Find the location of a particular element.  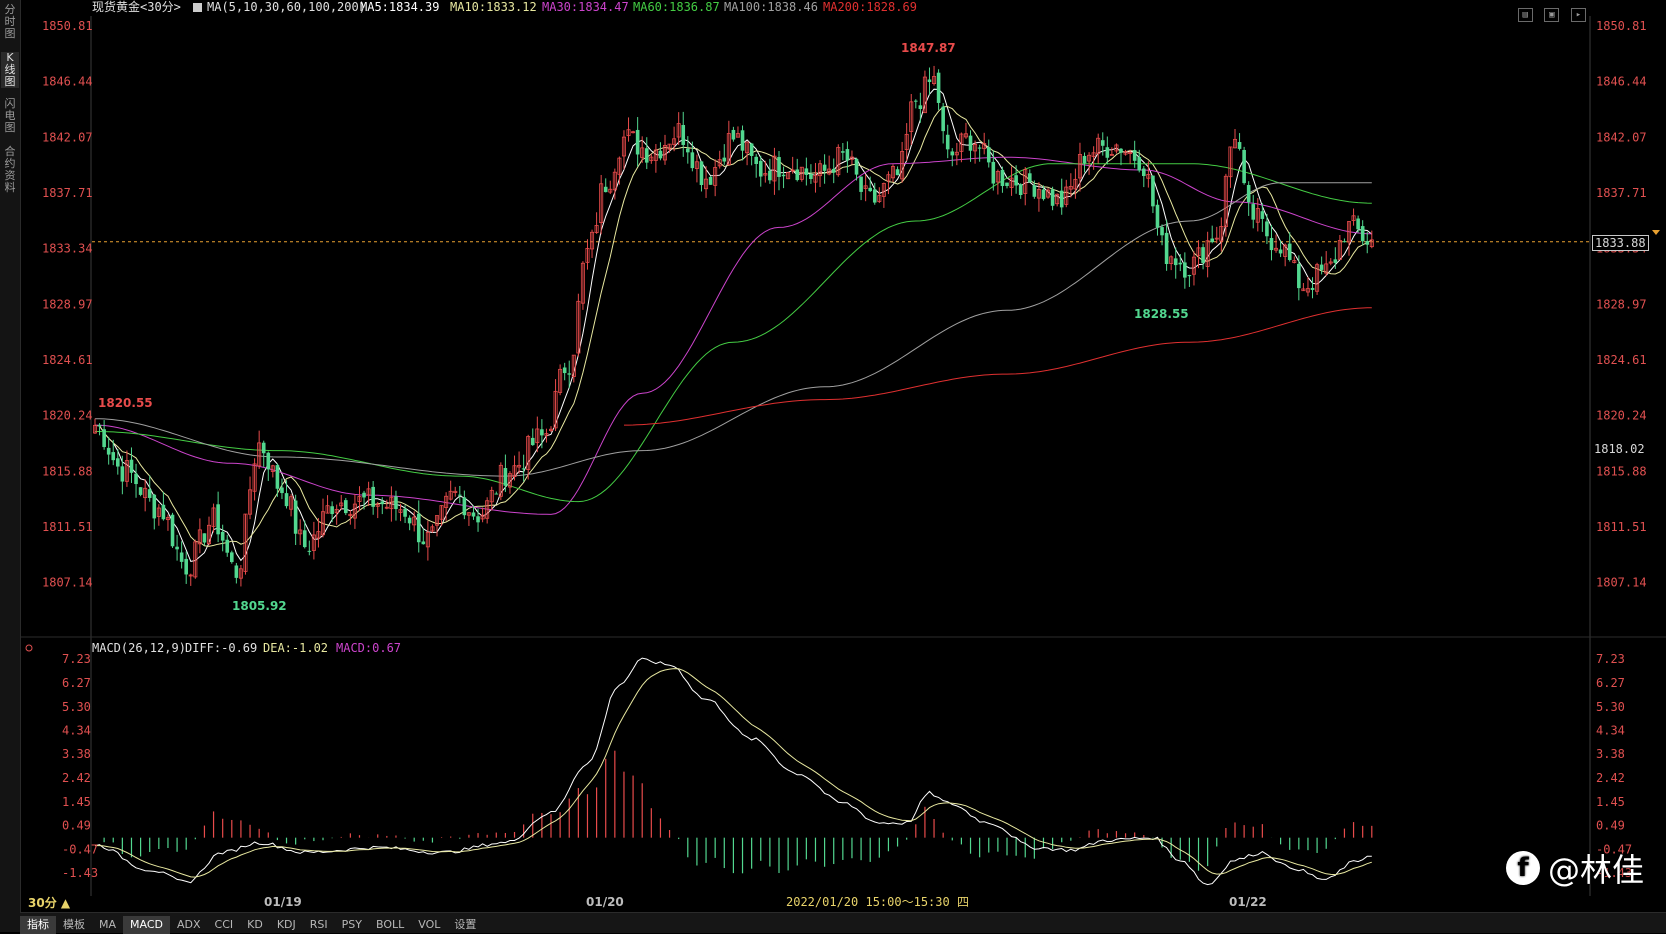

tab-kd: KD is located at coordinates (255, 925).